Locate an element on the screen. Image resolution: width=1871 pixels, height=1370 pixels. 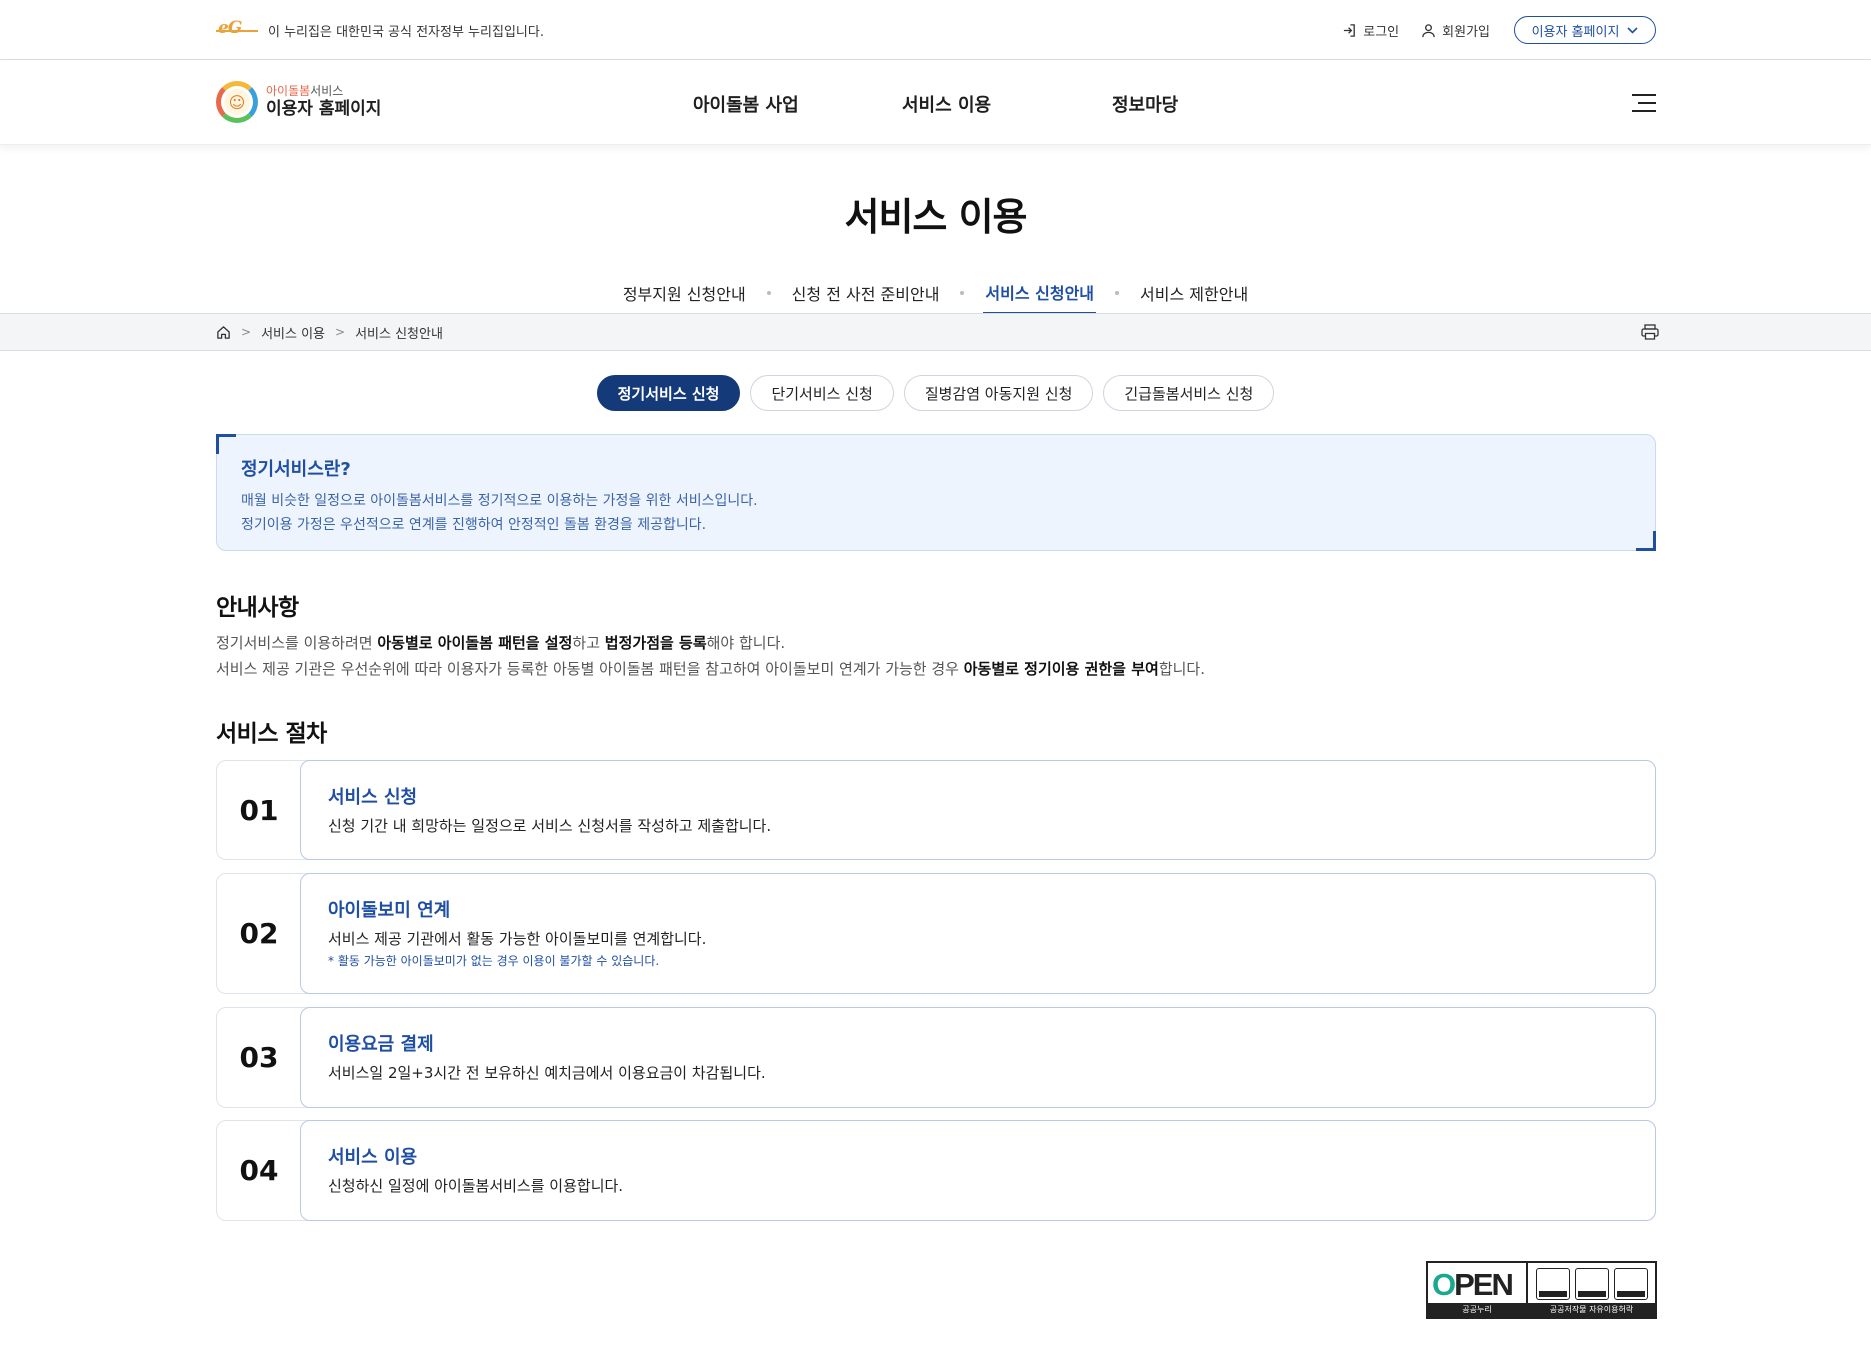
step-number: 02 is located at coordinates (259, 933).